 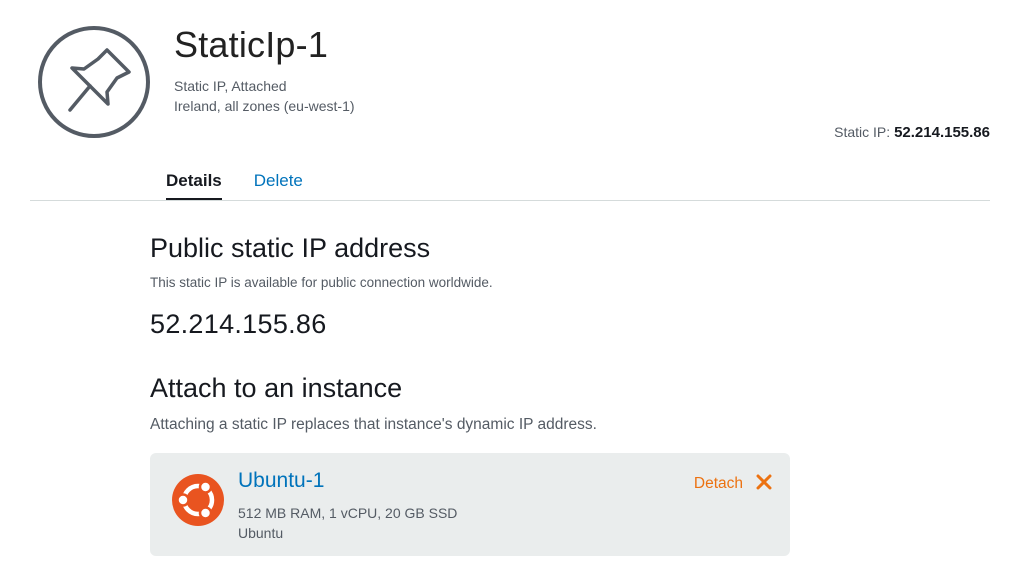 I want to click on tab-delete: Delete, so click(x=278, y=186).